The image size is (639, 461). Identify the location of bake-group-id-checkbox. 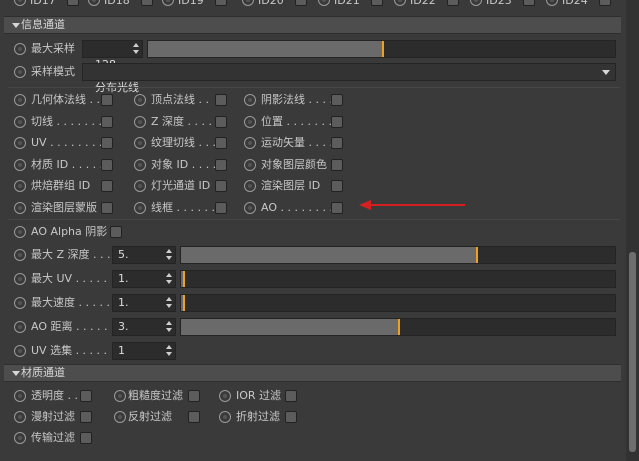
(107, 186).